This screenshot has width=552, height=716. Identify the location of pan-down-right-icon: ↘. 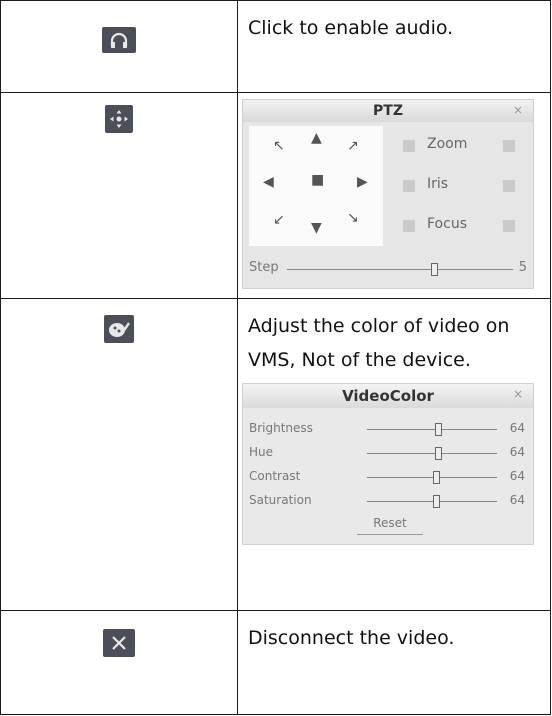
(353, 218).